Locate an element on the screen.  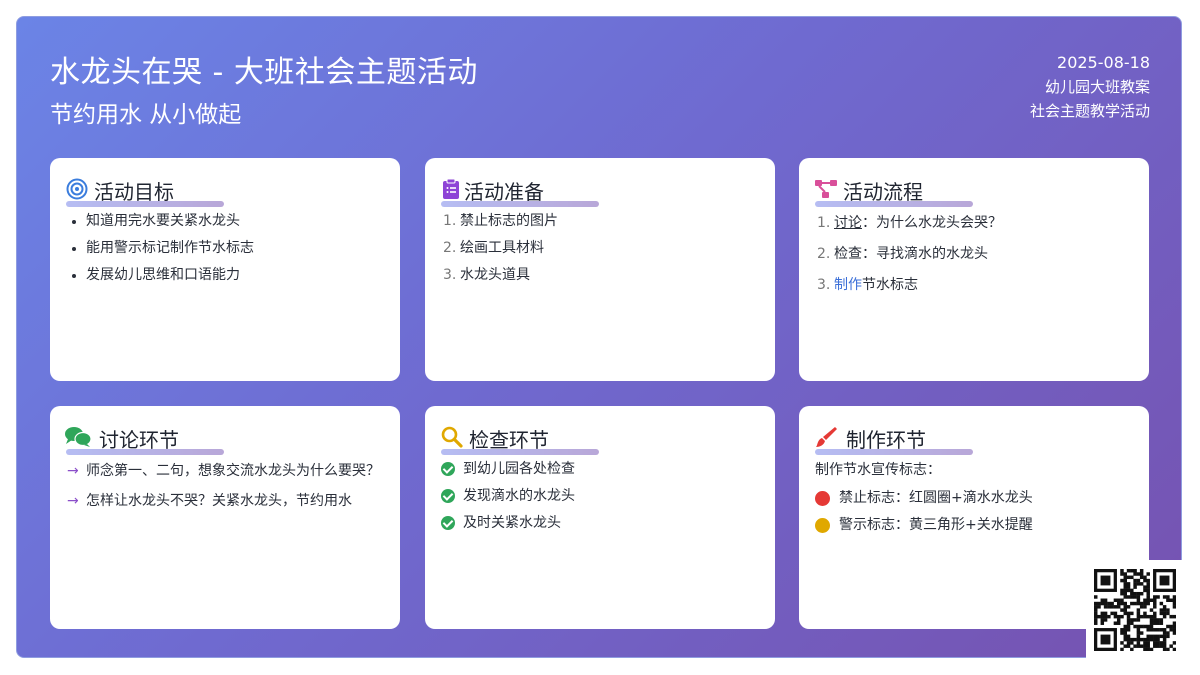
flow-keyword: 制作 is located at coordinates (848, 285).